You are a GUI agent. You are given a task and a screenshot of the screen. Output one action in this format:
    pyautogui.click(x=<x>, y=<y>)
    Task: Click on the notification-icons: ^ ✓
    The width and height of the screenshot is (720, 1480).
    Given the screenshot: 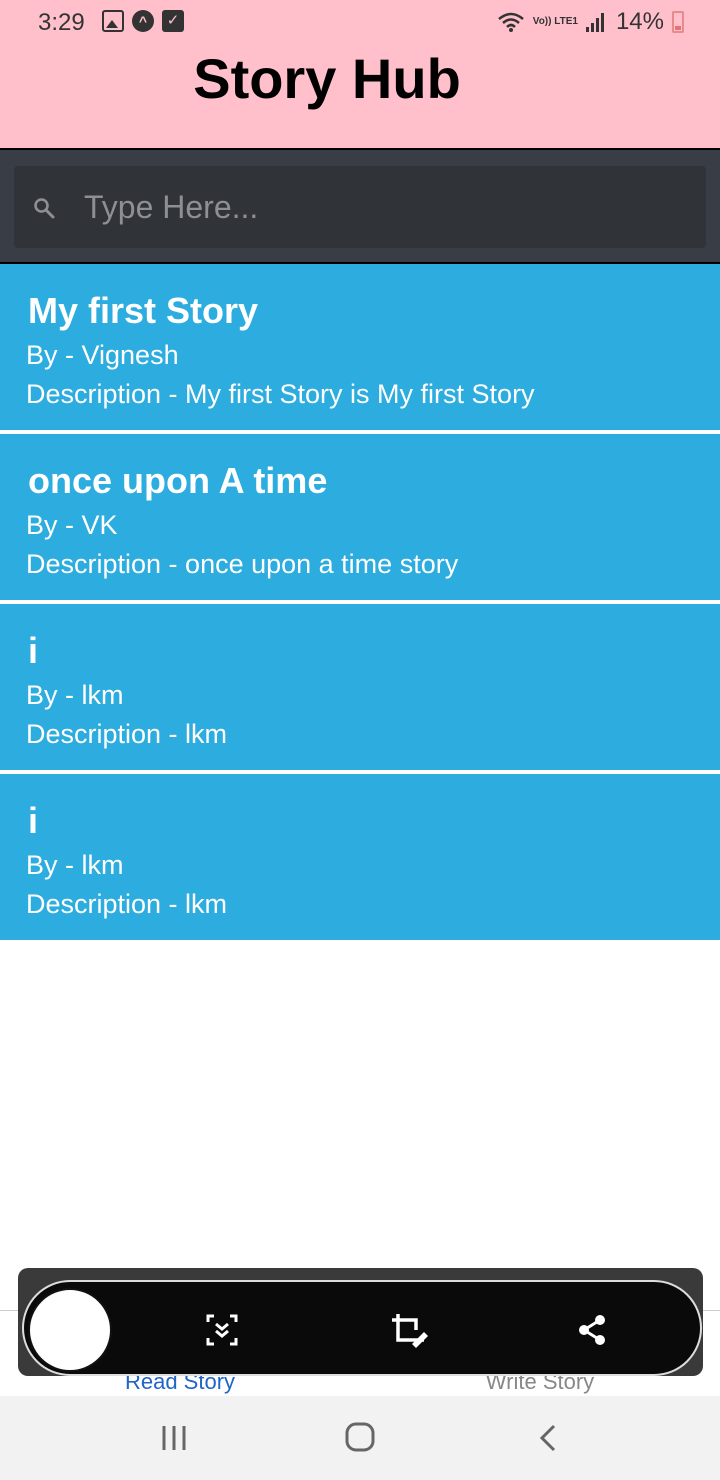 What is the action you would take?
    pyautogui.click(x=143, y=21)
    